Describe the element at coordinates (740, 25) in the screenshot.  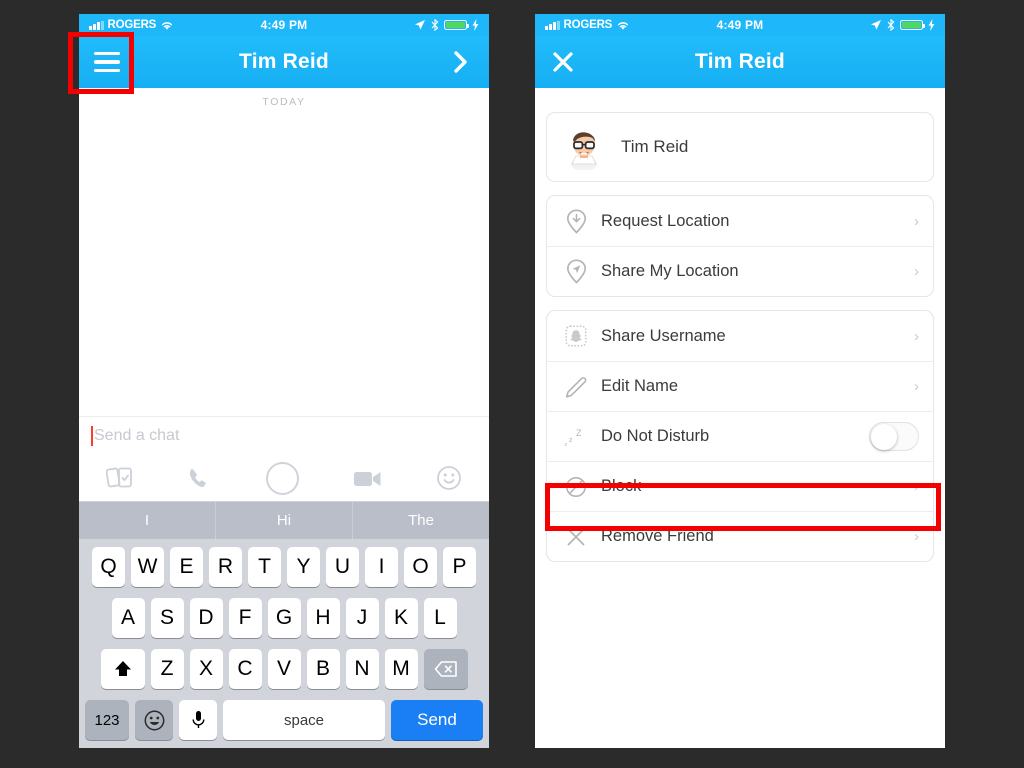
I see `status-bar-right: ROGERS 4:49 PM` at that location.